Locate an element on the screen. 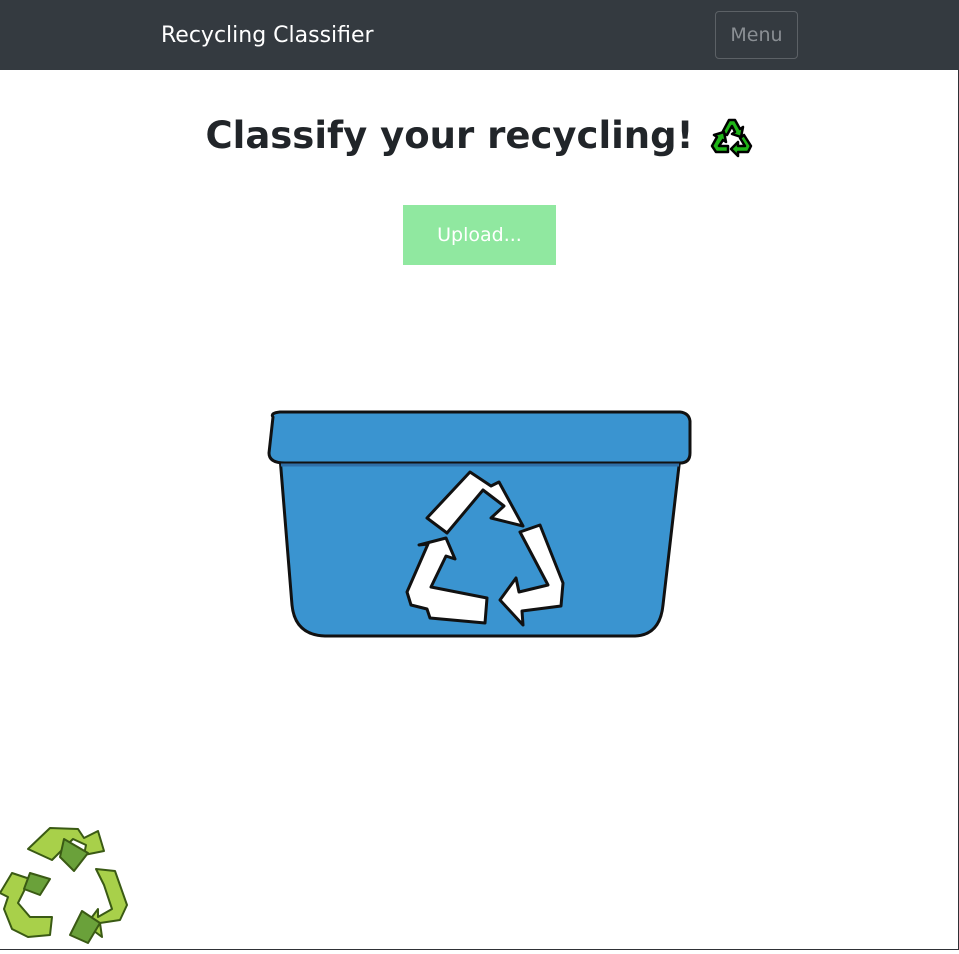 This screenshot has width=959, height=954. recycling-symbol-icon is located at coordinates (731, 136).